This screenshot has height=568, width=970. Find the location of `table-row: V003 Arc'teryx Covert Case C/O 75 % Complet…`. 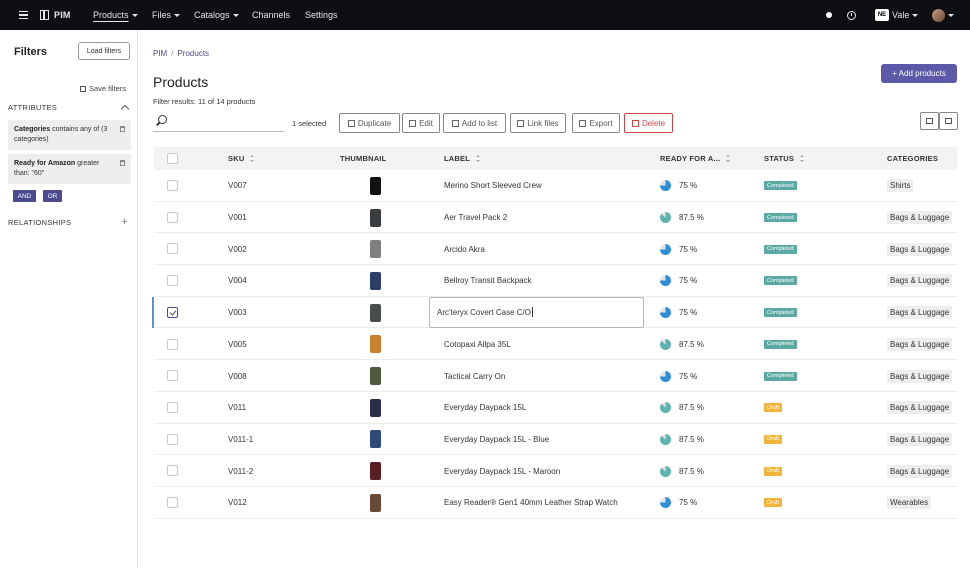

table-row: V003 Arc'teryx Covert Case C/O 75 % Complet… is located at coordinates (554, 312).